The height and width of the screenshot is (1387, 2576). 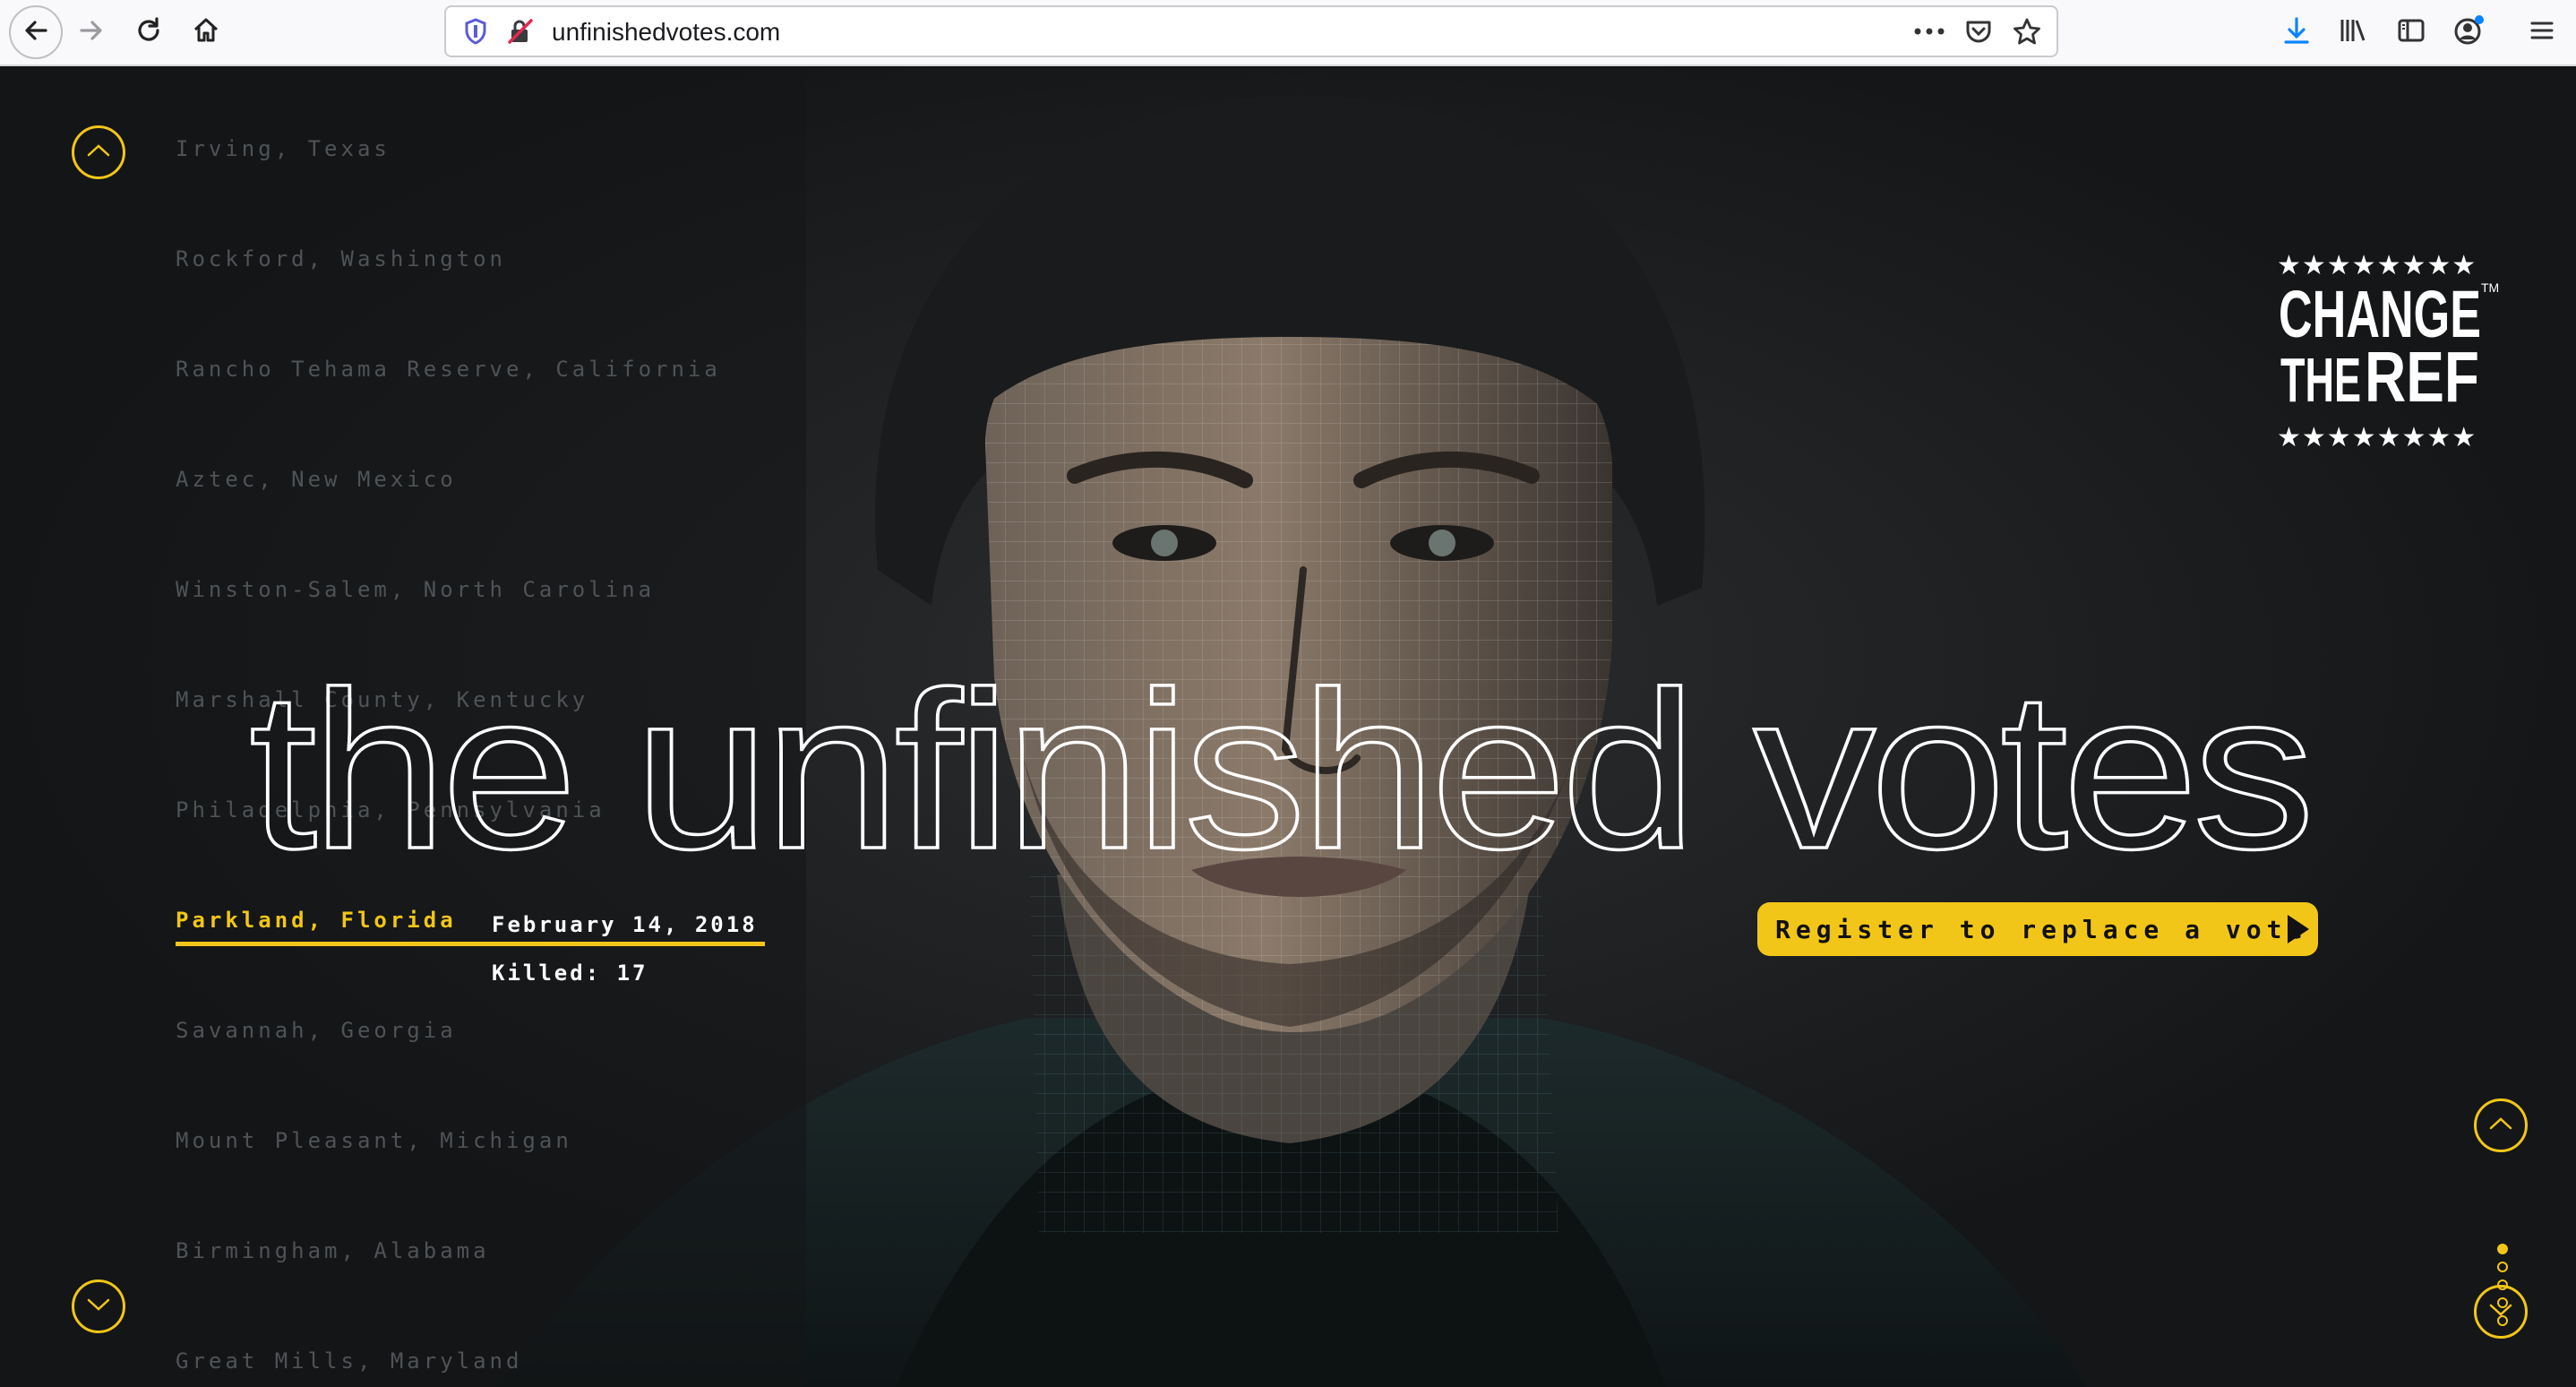 I want to click on menu-button, so click(x=2542, y=32).